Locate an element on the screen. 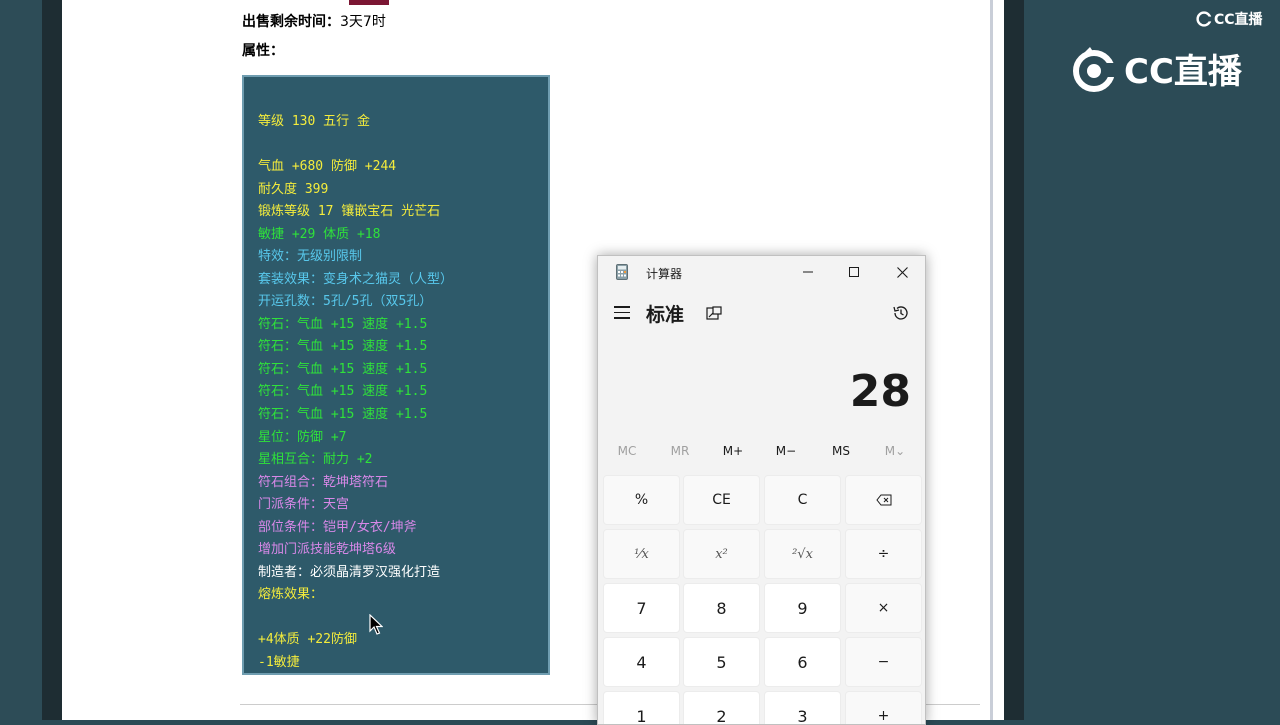  backspace-button is located at coordinates (883, 500).